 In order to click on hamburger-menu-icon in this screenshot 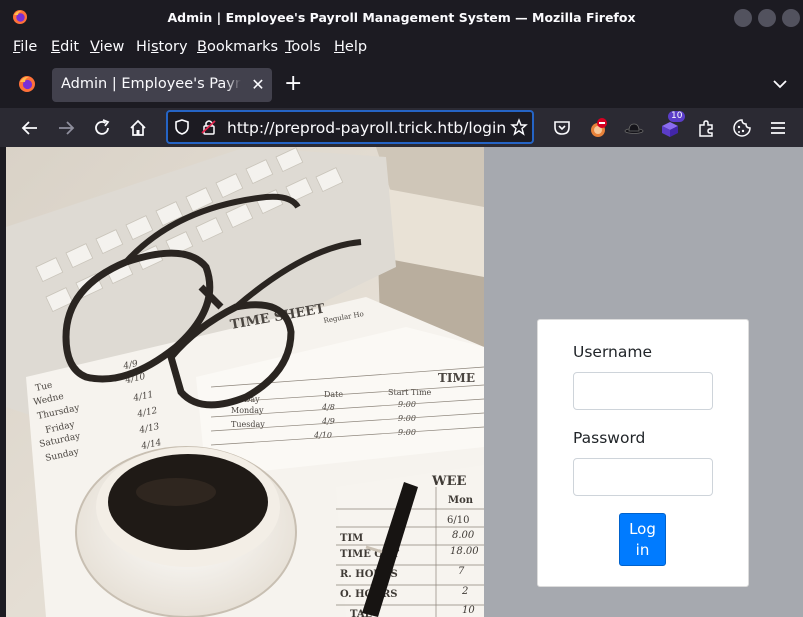, I will do `click(778, 128)`.